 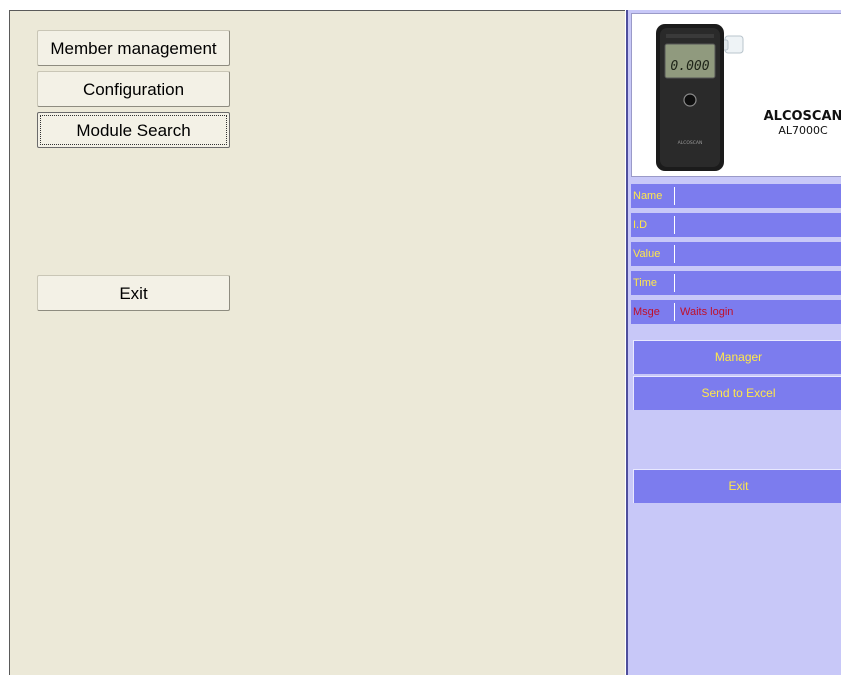 What do you see at coordinates (737, 357) in the screenshot?
I see `manager-button: Manager` at bounding box center [737, 357].